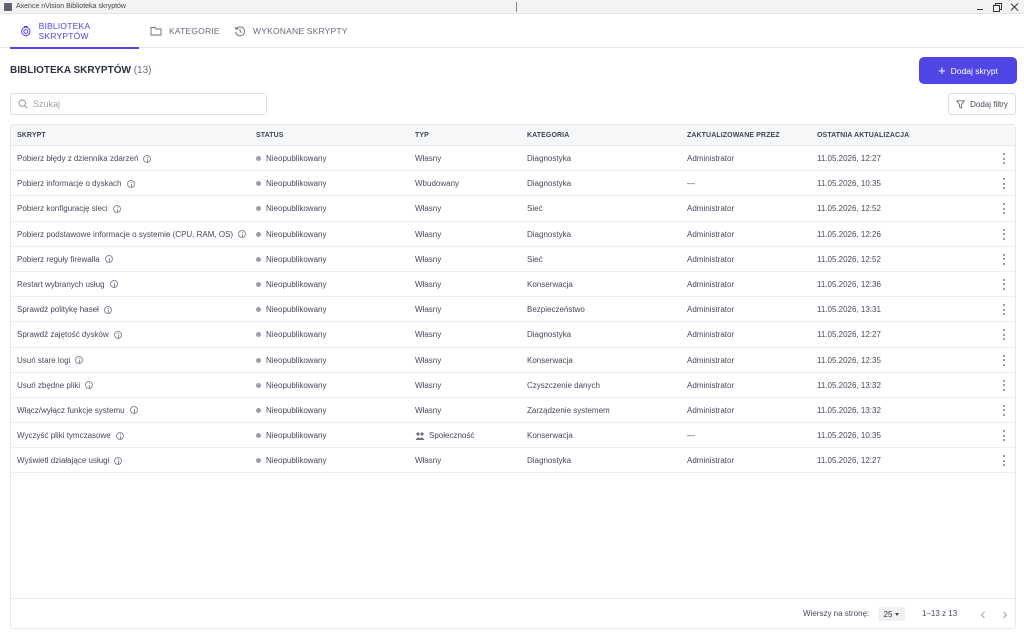 The image size is (1024, 637). I want to click on cell-type: Własny, so click(428, 309).